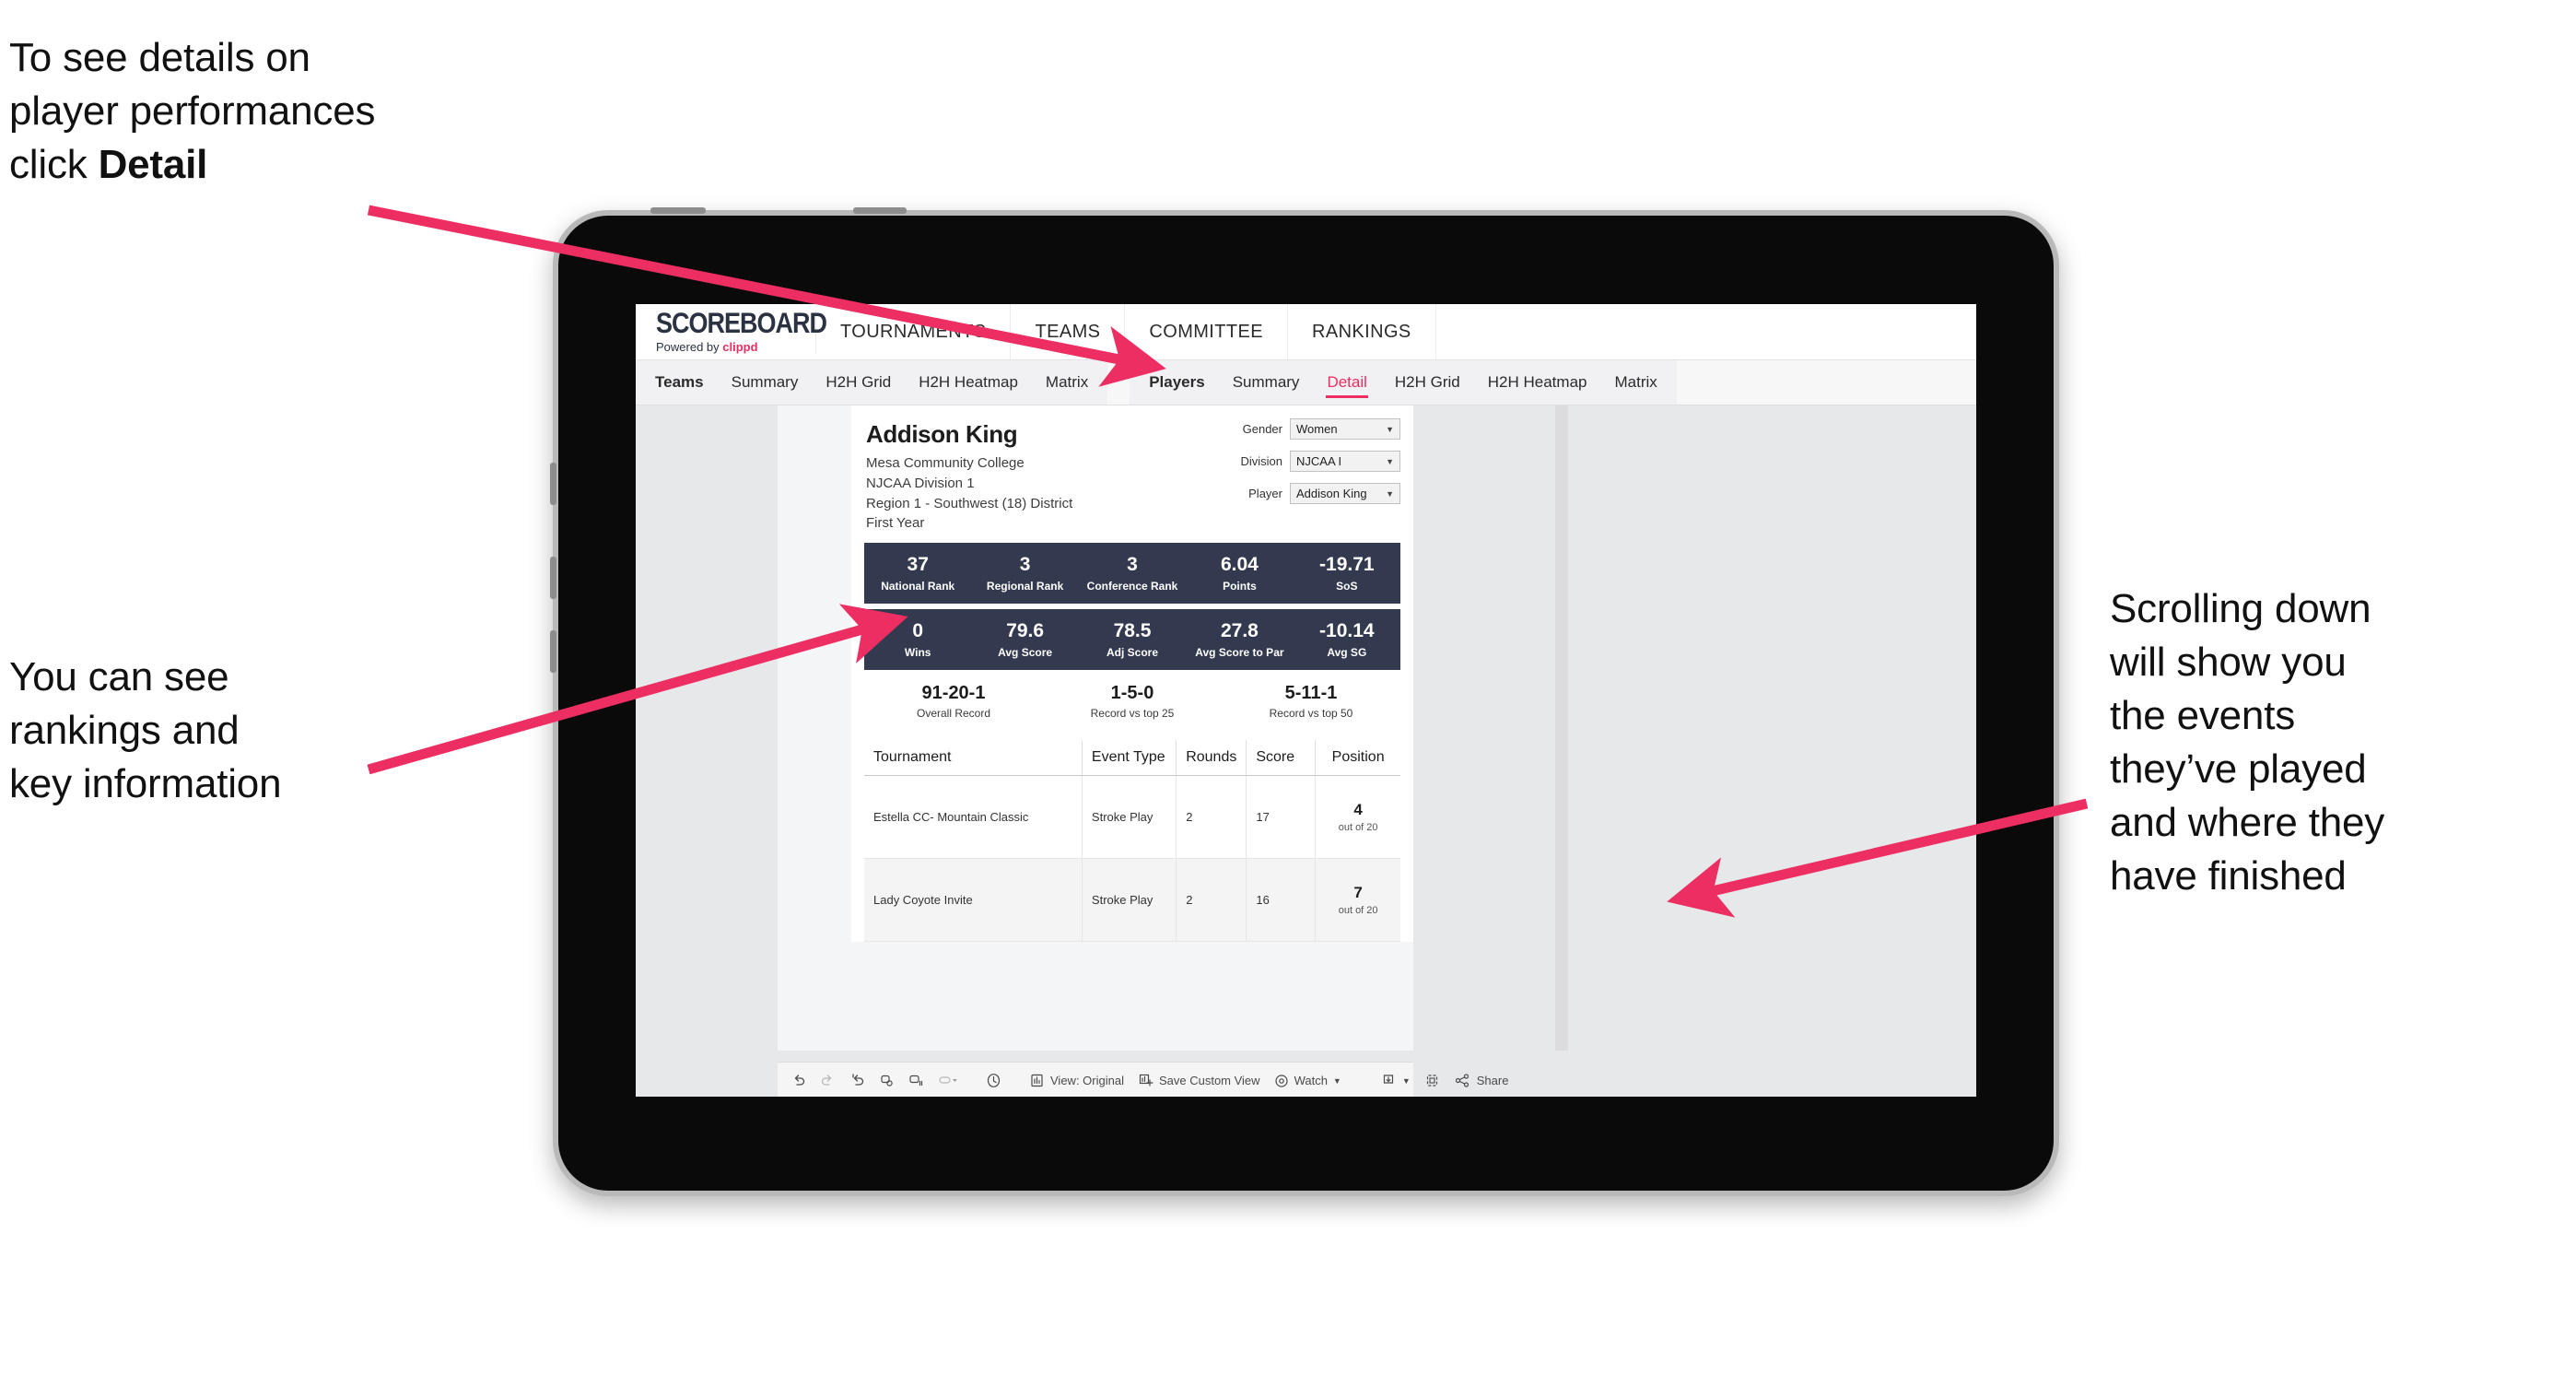  I want to click on stat-adj-score: 78.5 Adj Score, so click(1132, 639).